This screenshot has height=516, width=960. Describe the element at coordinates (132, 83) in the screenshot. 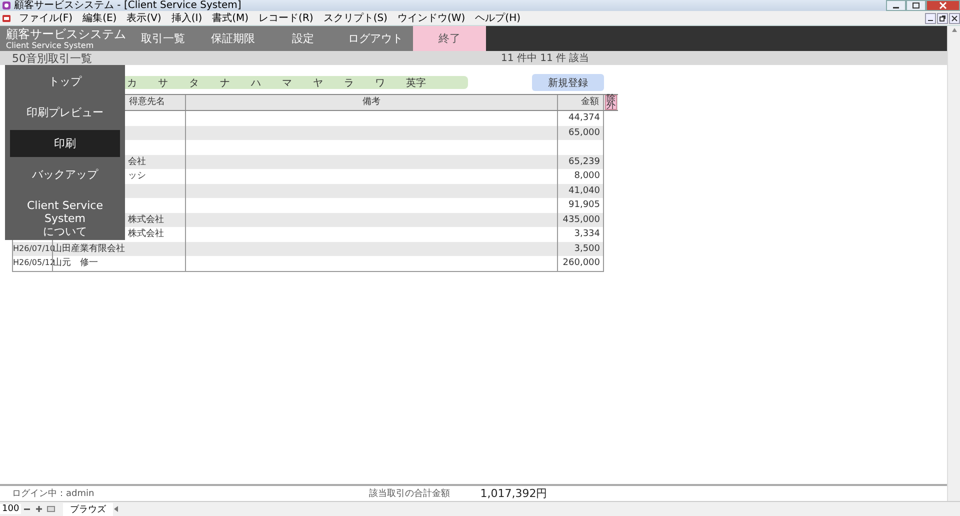

I see `letter-filter-link: カ` at that location.